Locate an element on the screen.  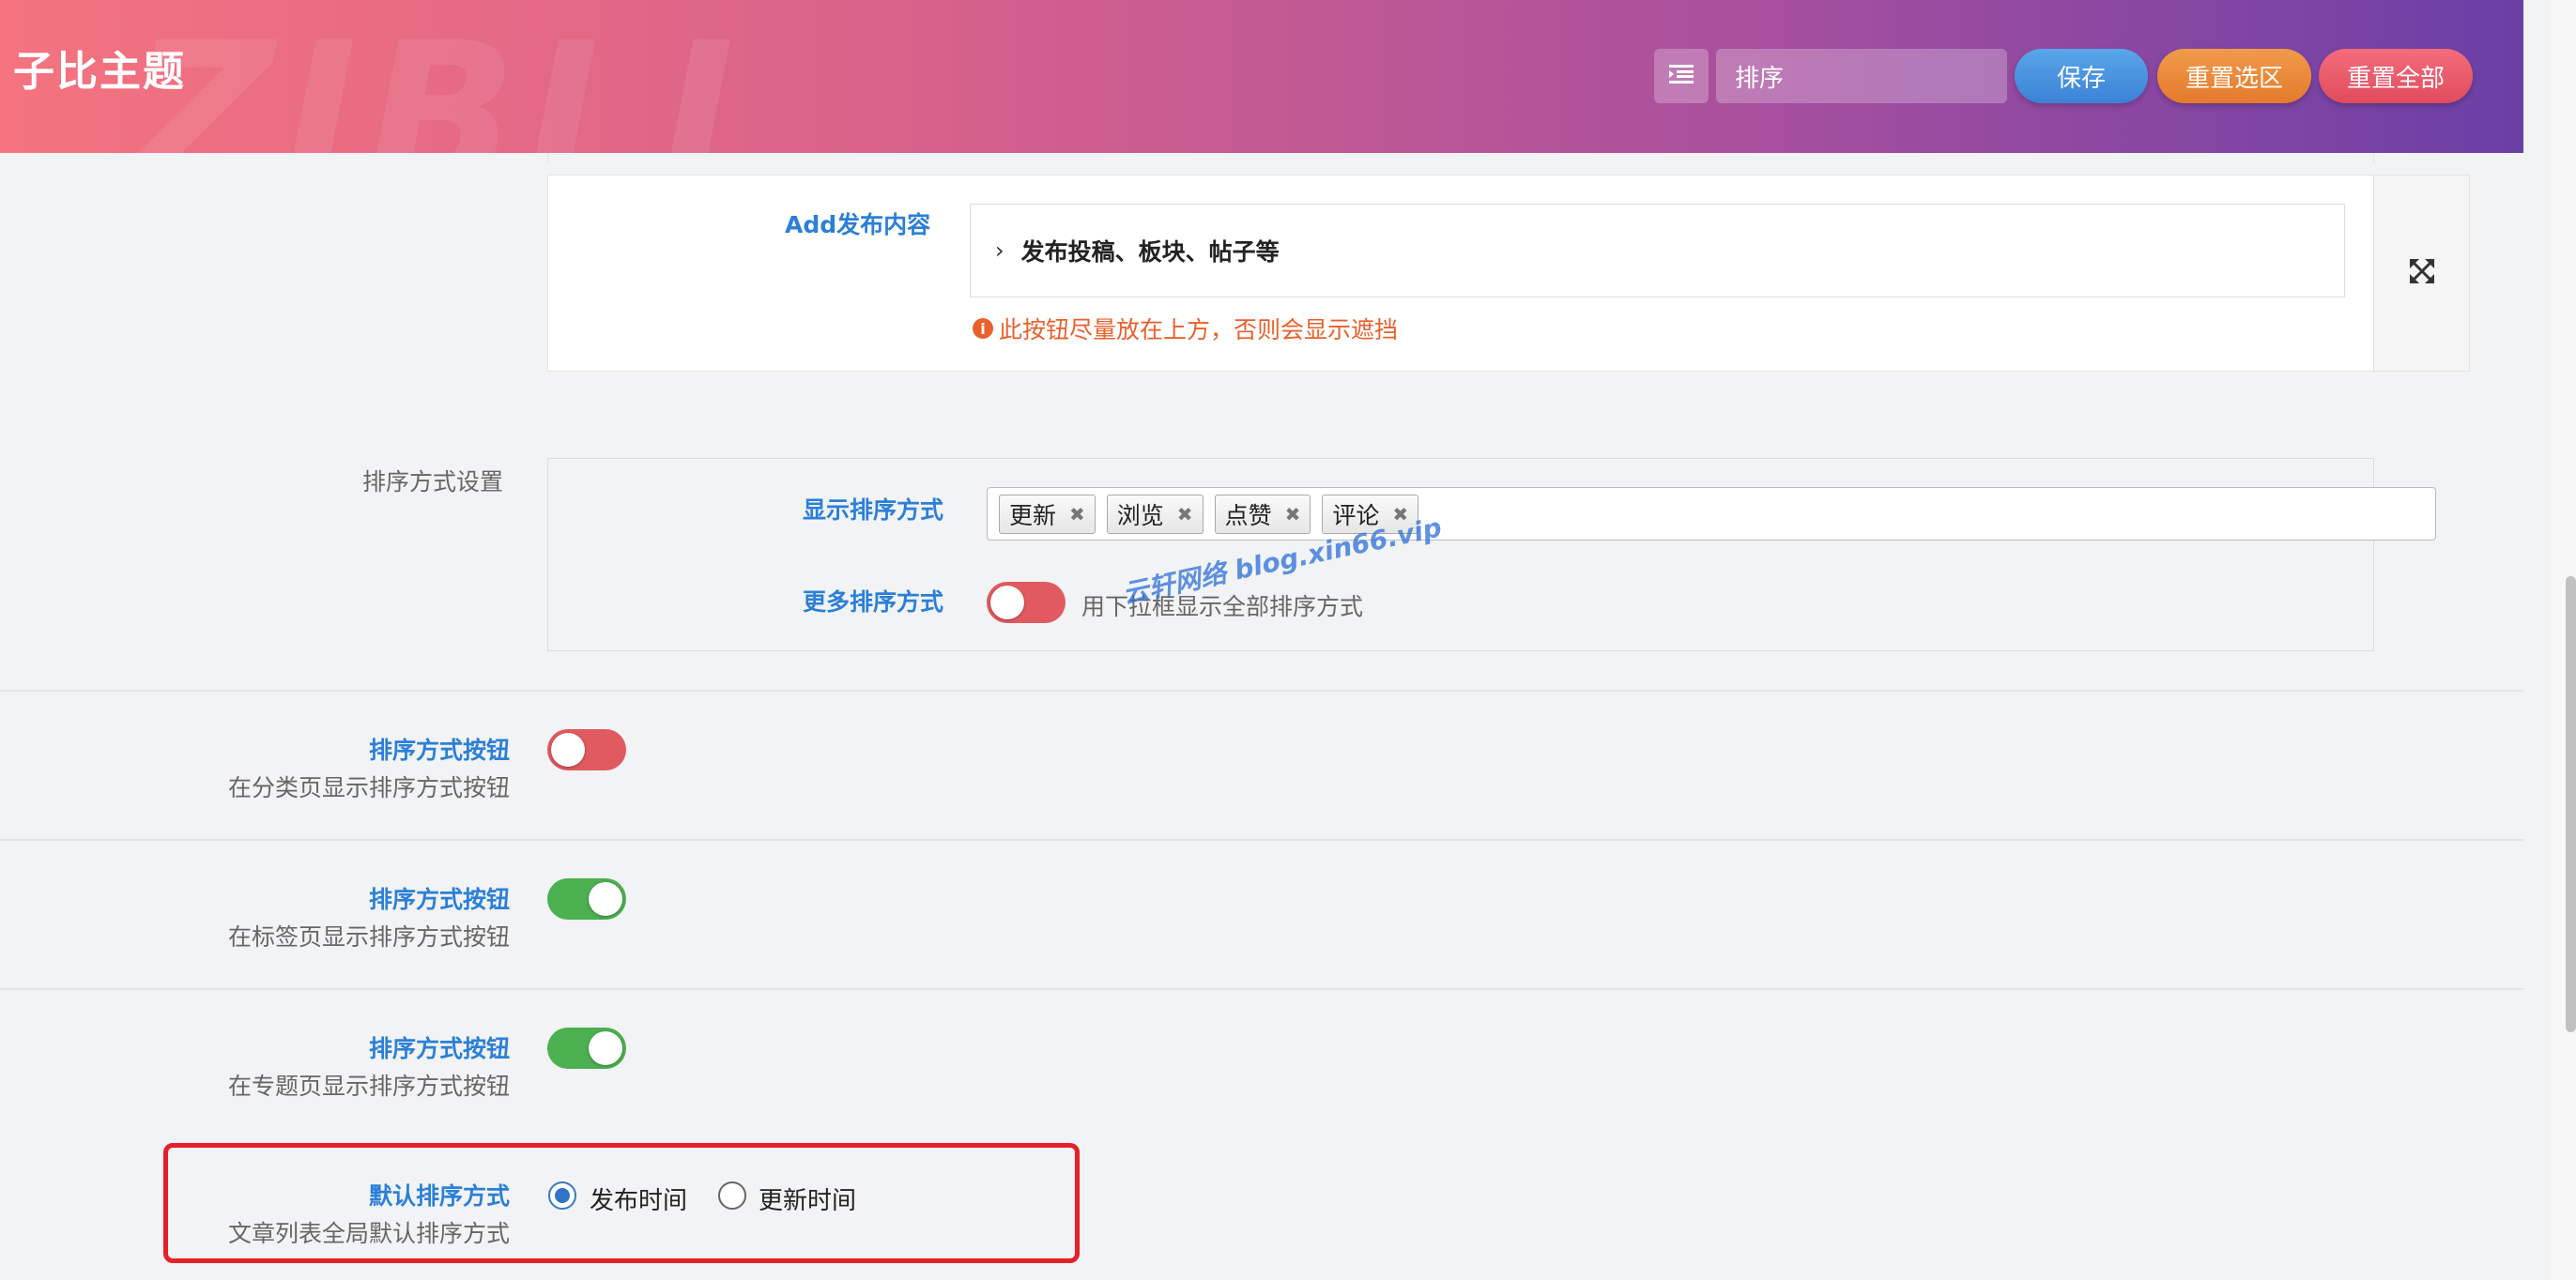
sort-tag: 更新 ✖ is located at coordinates (1048, 514).